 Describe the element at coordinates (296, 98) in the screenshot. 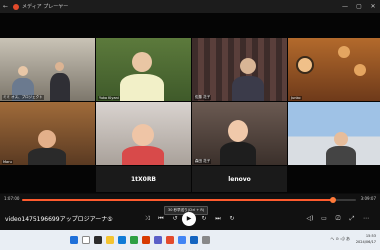

I see `participant-name: Junko` at that location.